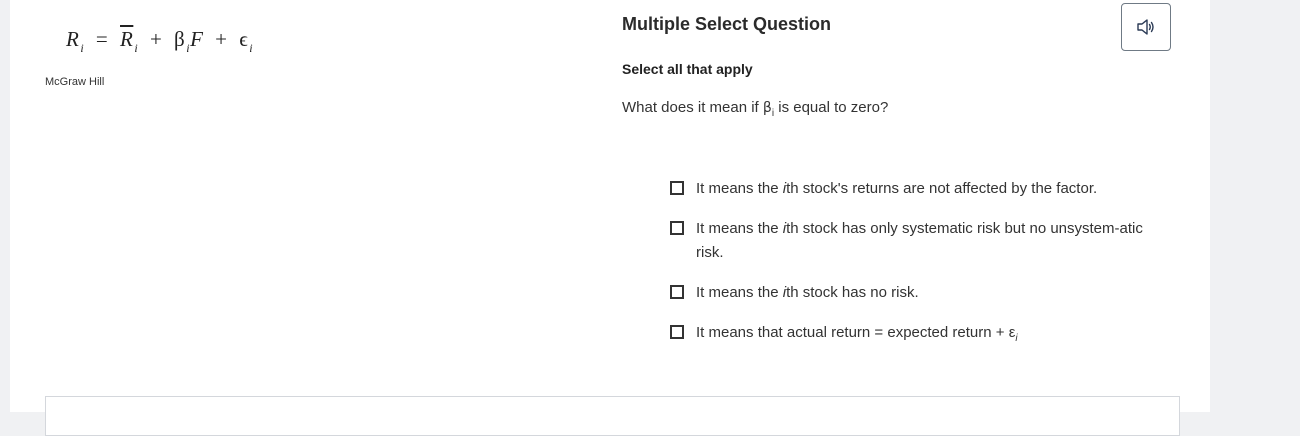 The width and height of the screenshot is (1300, 436). Describe the element at coordinates (180, 39) in the screenshot. I see `eq-beta: β` at that location.